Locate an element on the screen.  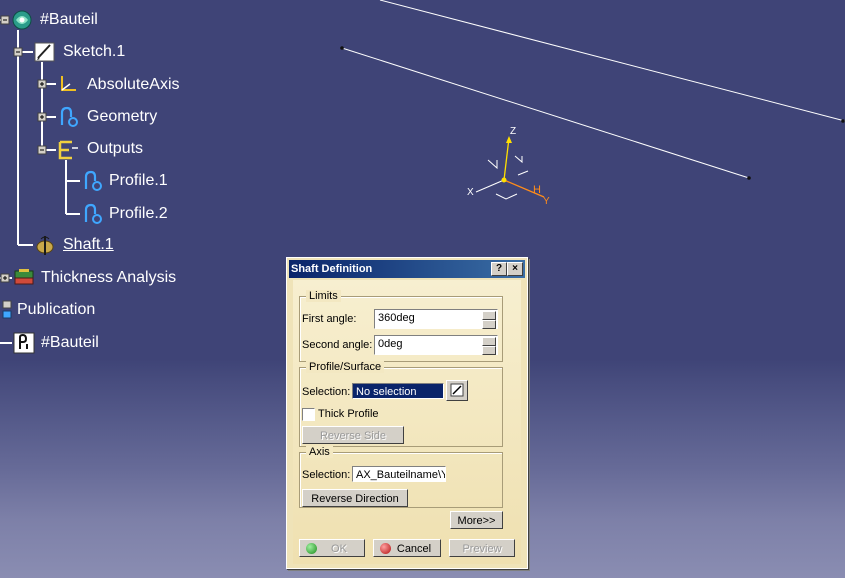
geometry-icon is located at coordinates (68, 117).